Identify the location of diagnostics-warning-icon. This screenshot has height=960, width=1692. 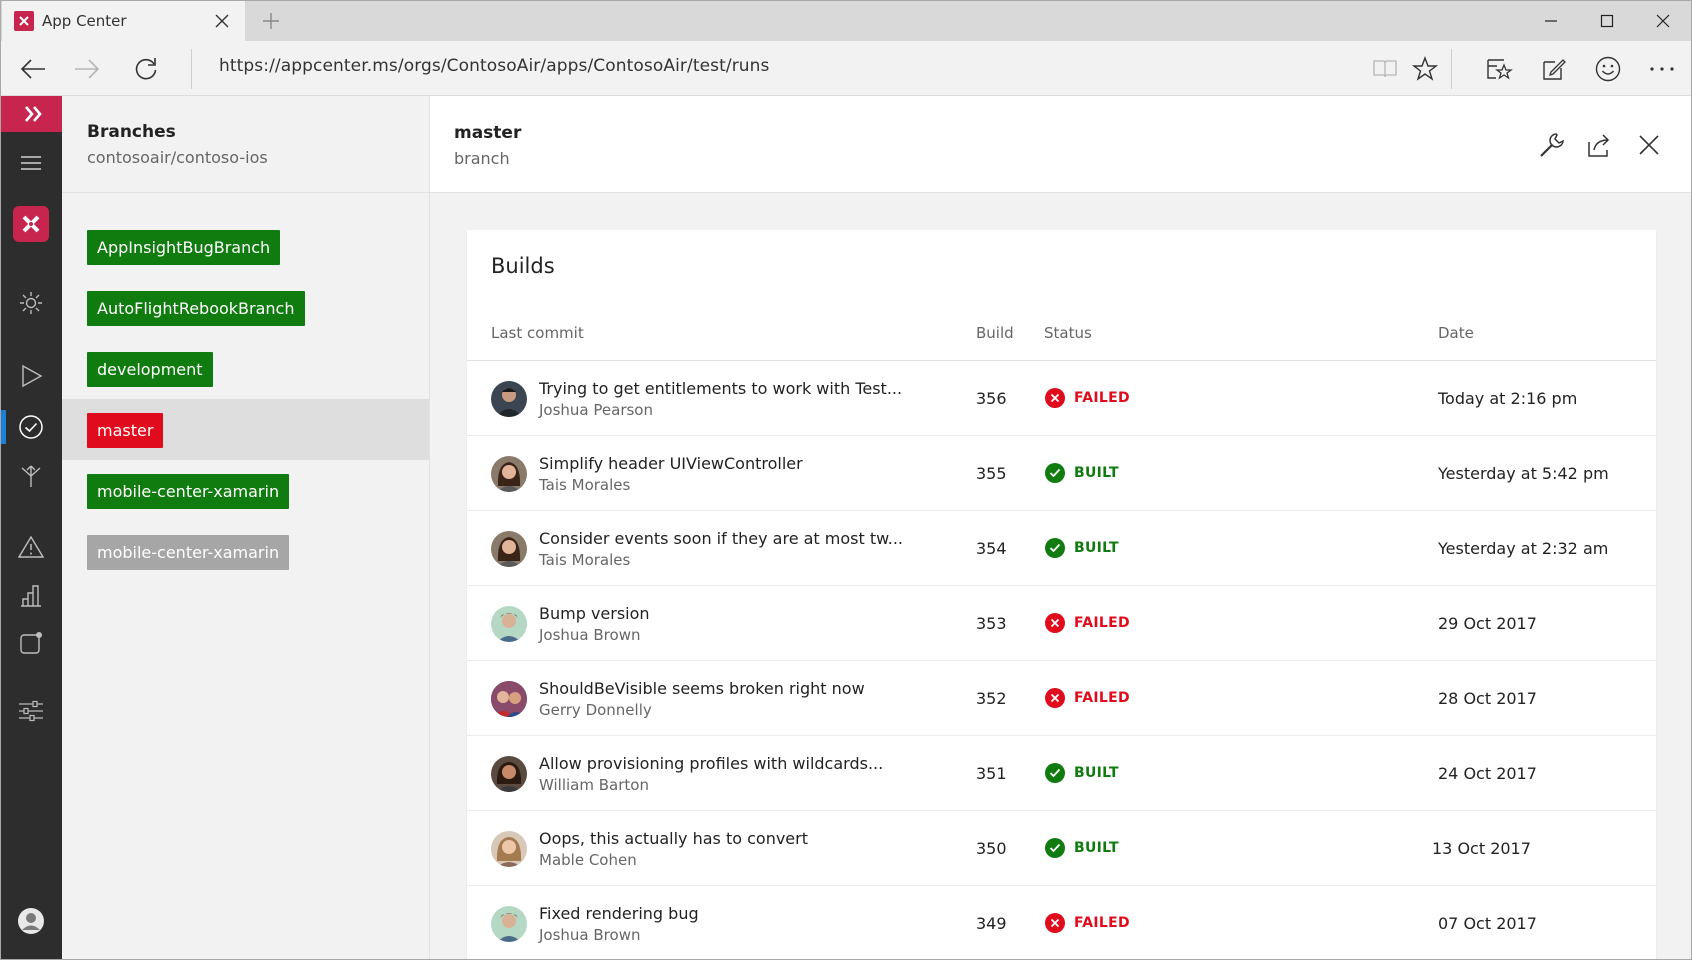
(31, 547).